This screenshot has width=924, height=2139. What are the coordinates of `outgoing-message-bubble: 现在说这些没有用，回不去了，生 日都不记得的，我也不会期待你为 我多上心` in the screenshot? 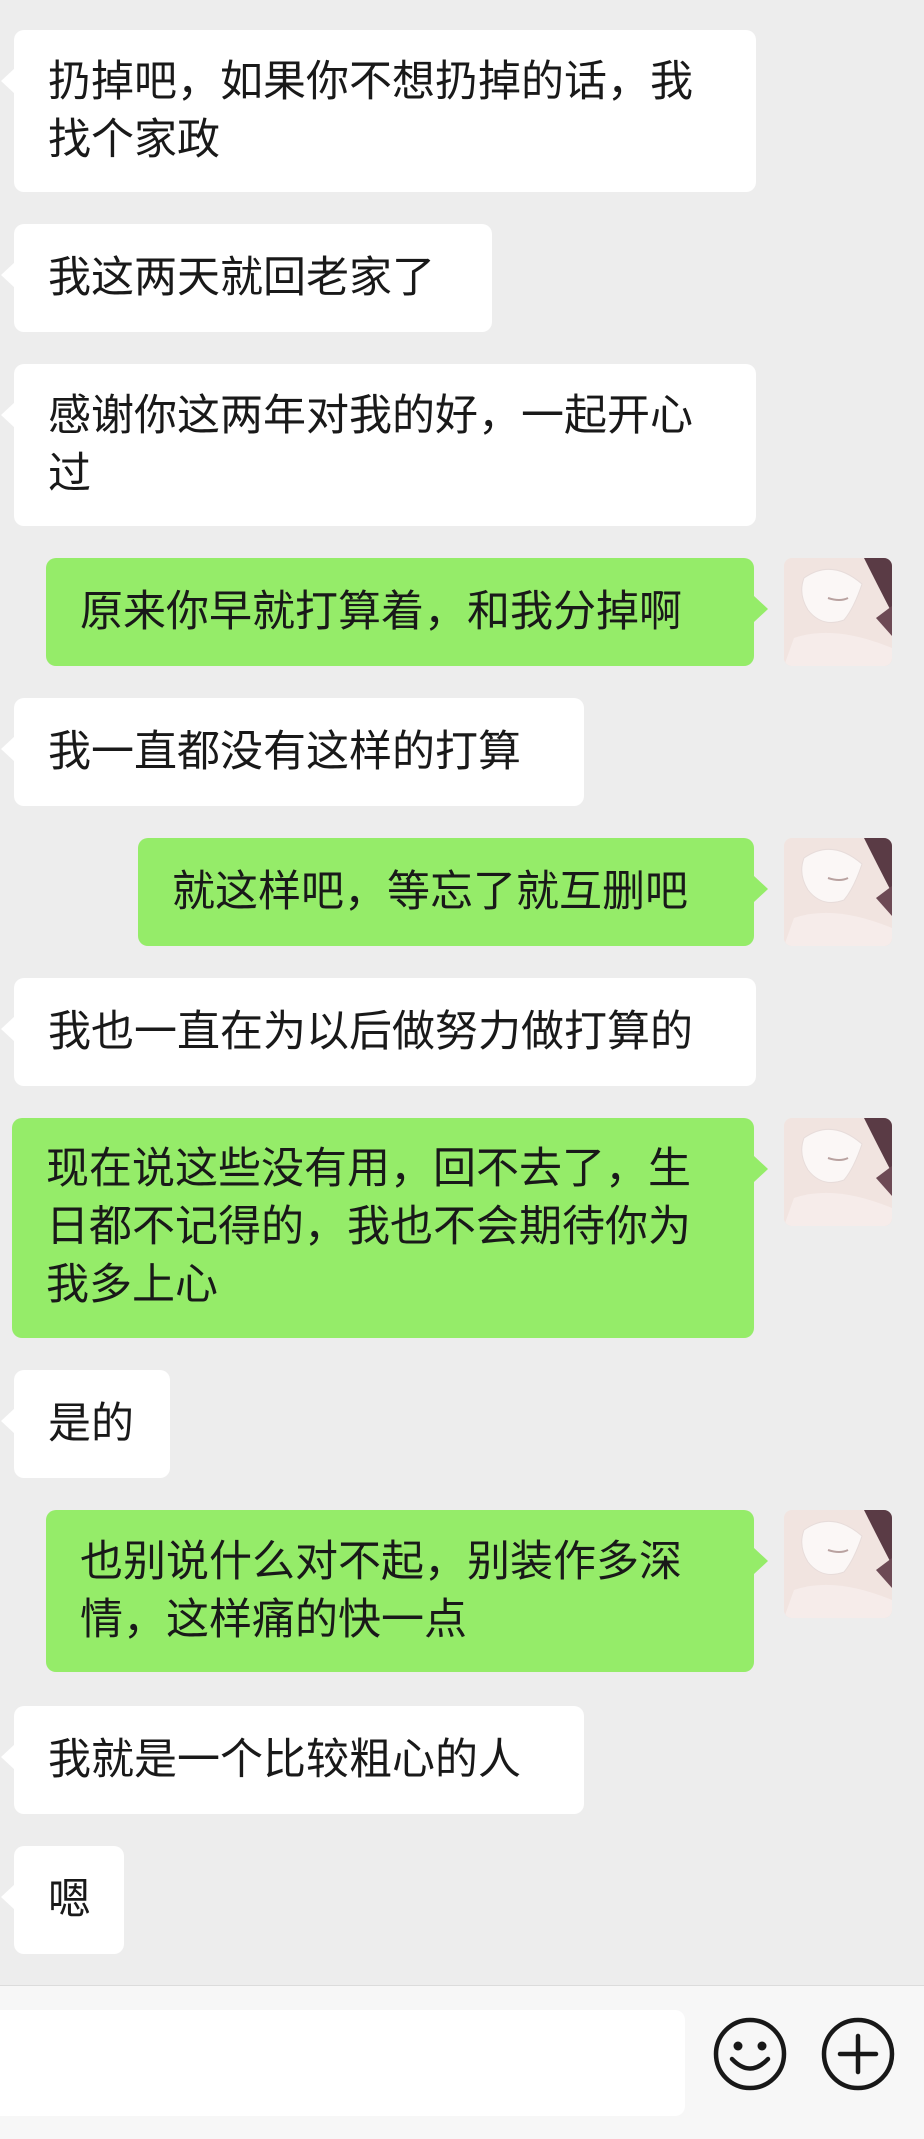 It's located at (390, 1228).